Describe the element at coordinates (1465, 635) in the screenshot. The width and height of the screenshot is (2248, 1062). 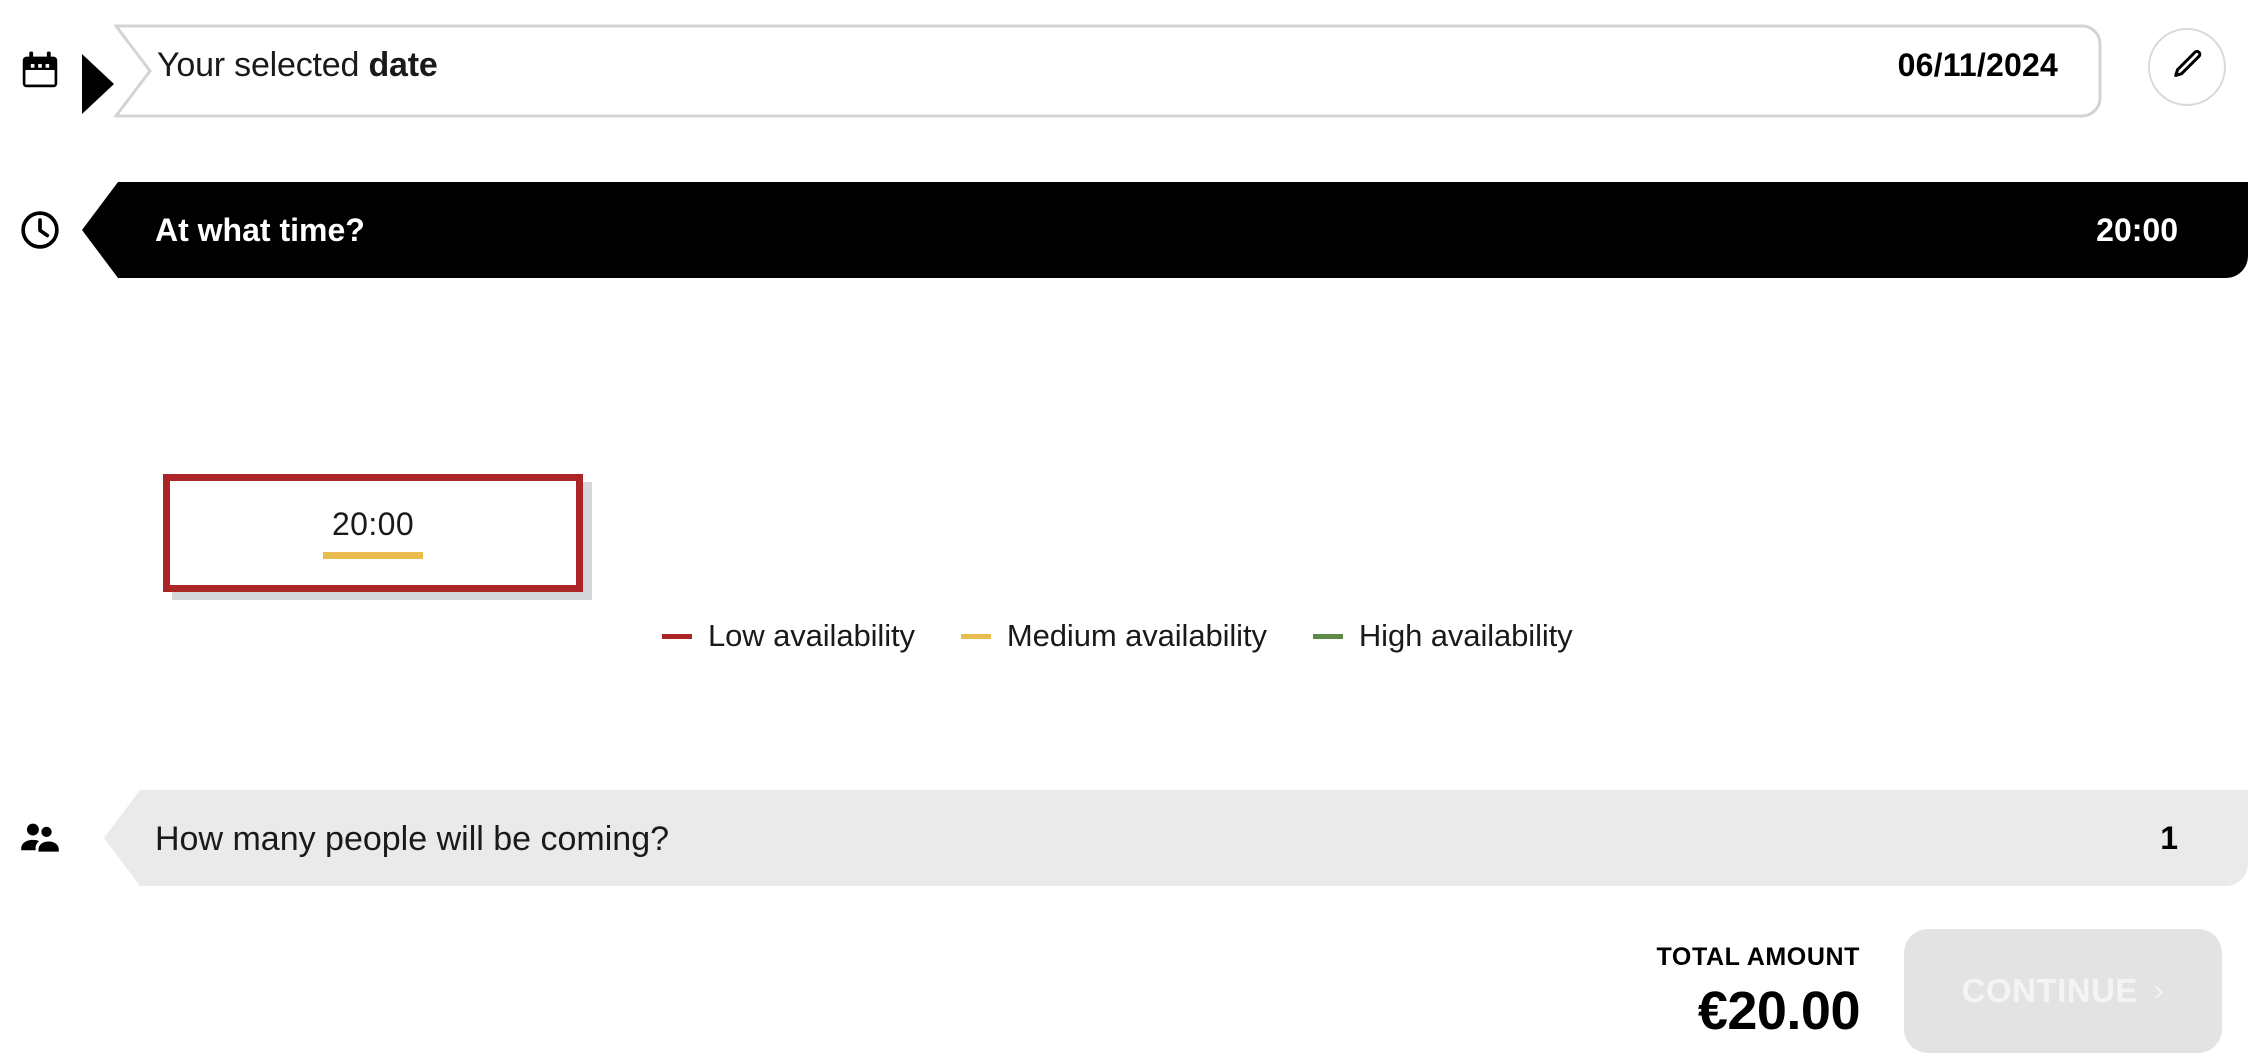
I see `legend-label-high: High availability` at that location.